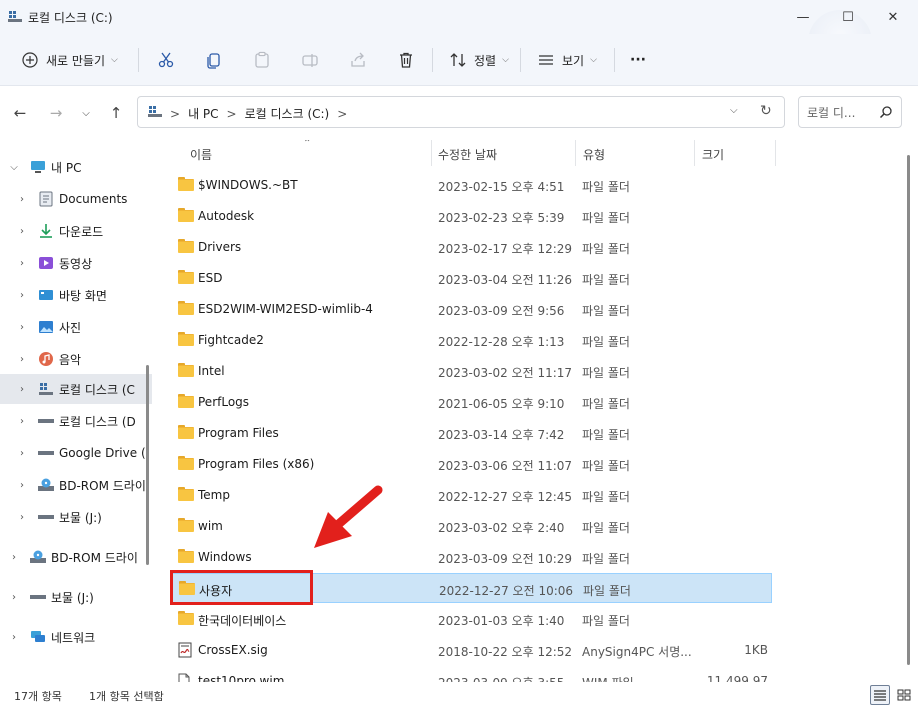  Describe the element at coordinates (471, 557) in the screenshot. I see `file-row: Windows 2023-03-09 오전 10:29 파일 폴더` at that location.